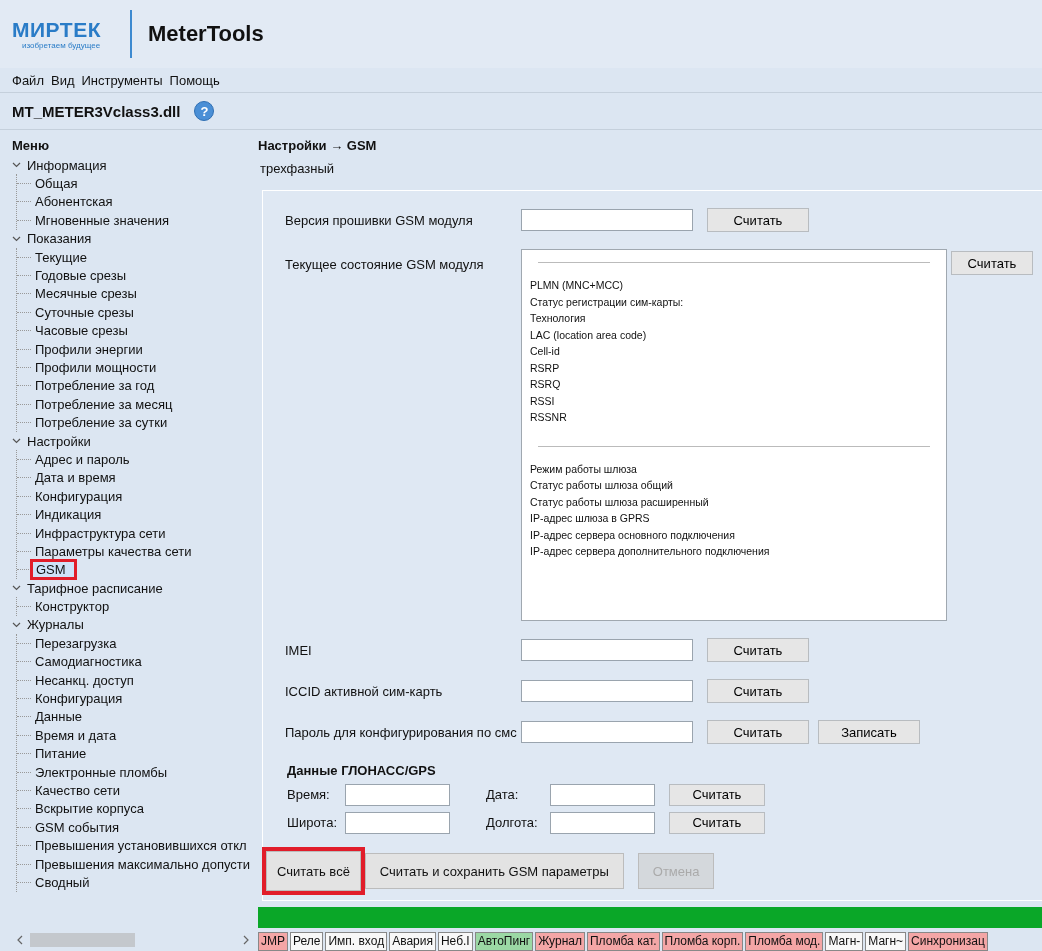 This screenshot has width=1042, height=951. I want to click on status-tag: Реле, so click(307, 941).